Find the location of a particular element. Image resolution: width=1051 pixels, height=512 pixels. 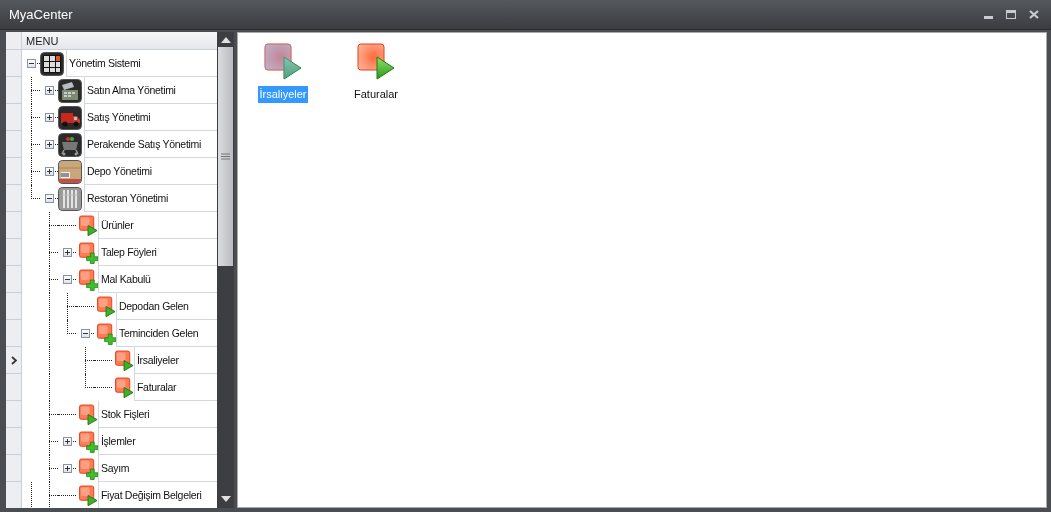

item-label: Faturalar is located at coordinates (376, 94).